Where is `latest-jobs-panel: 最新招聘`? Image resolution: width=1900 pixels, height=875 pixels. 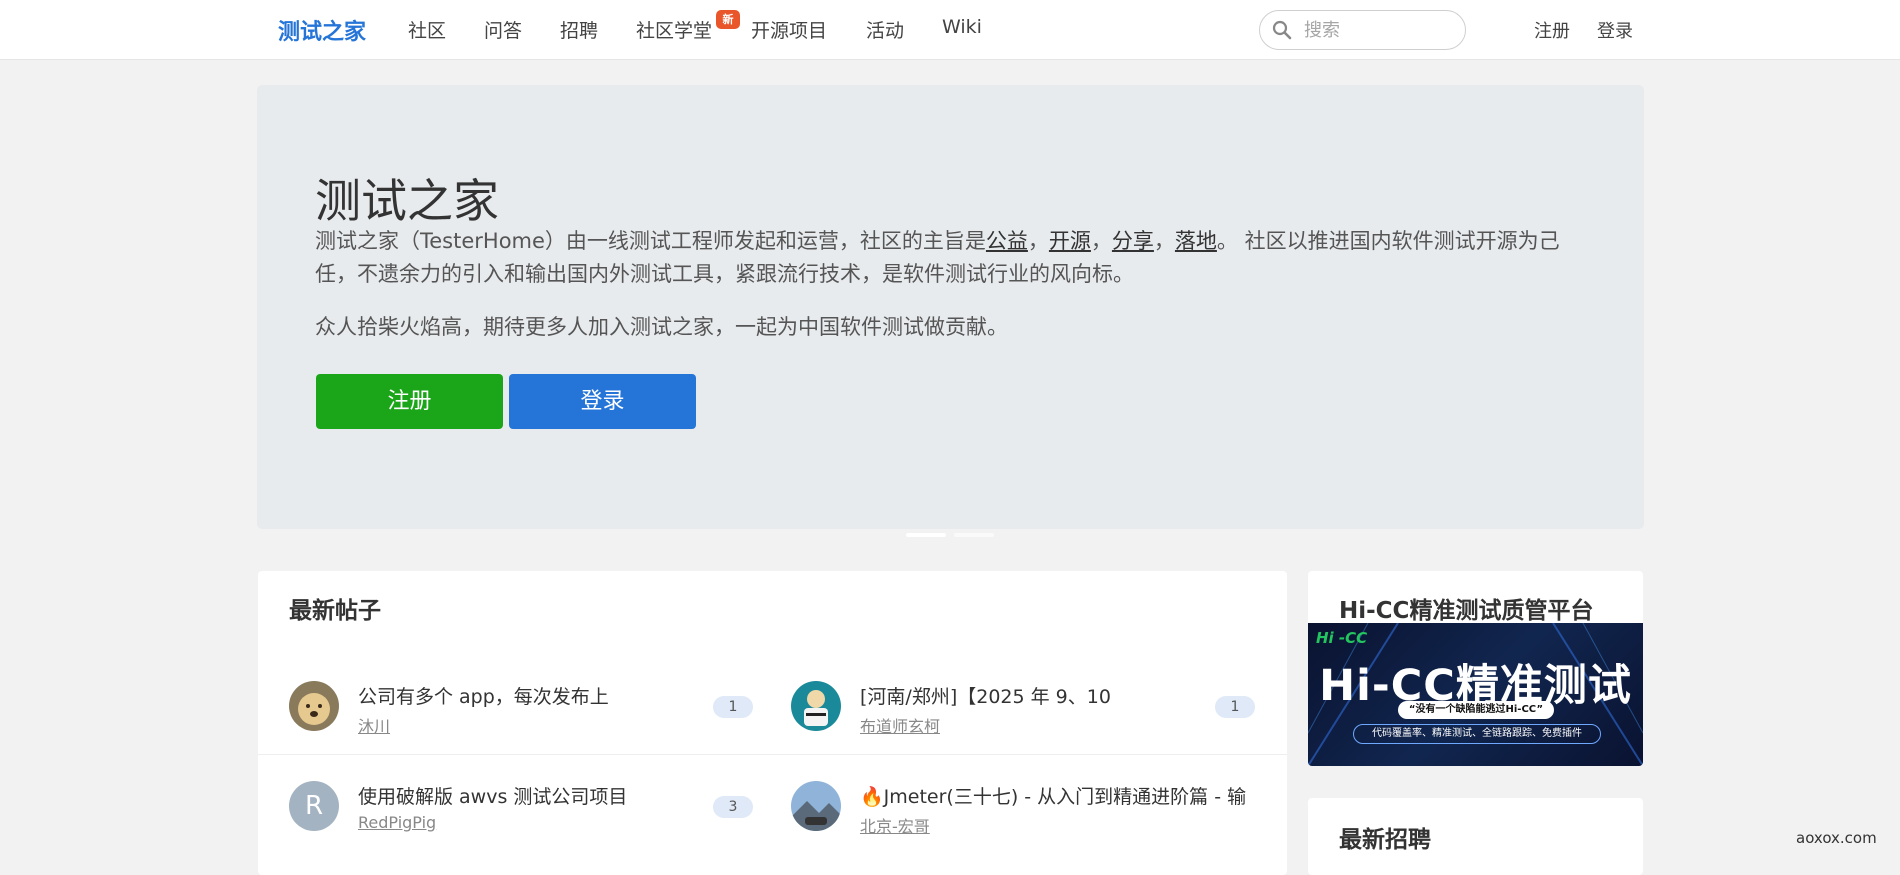 latest-jobs-panel: 最新招聘 is located at coordinates (1475, 836).